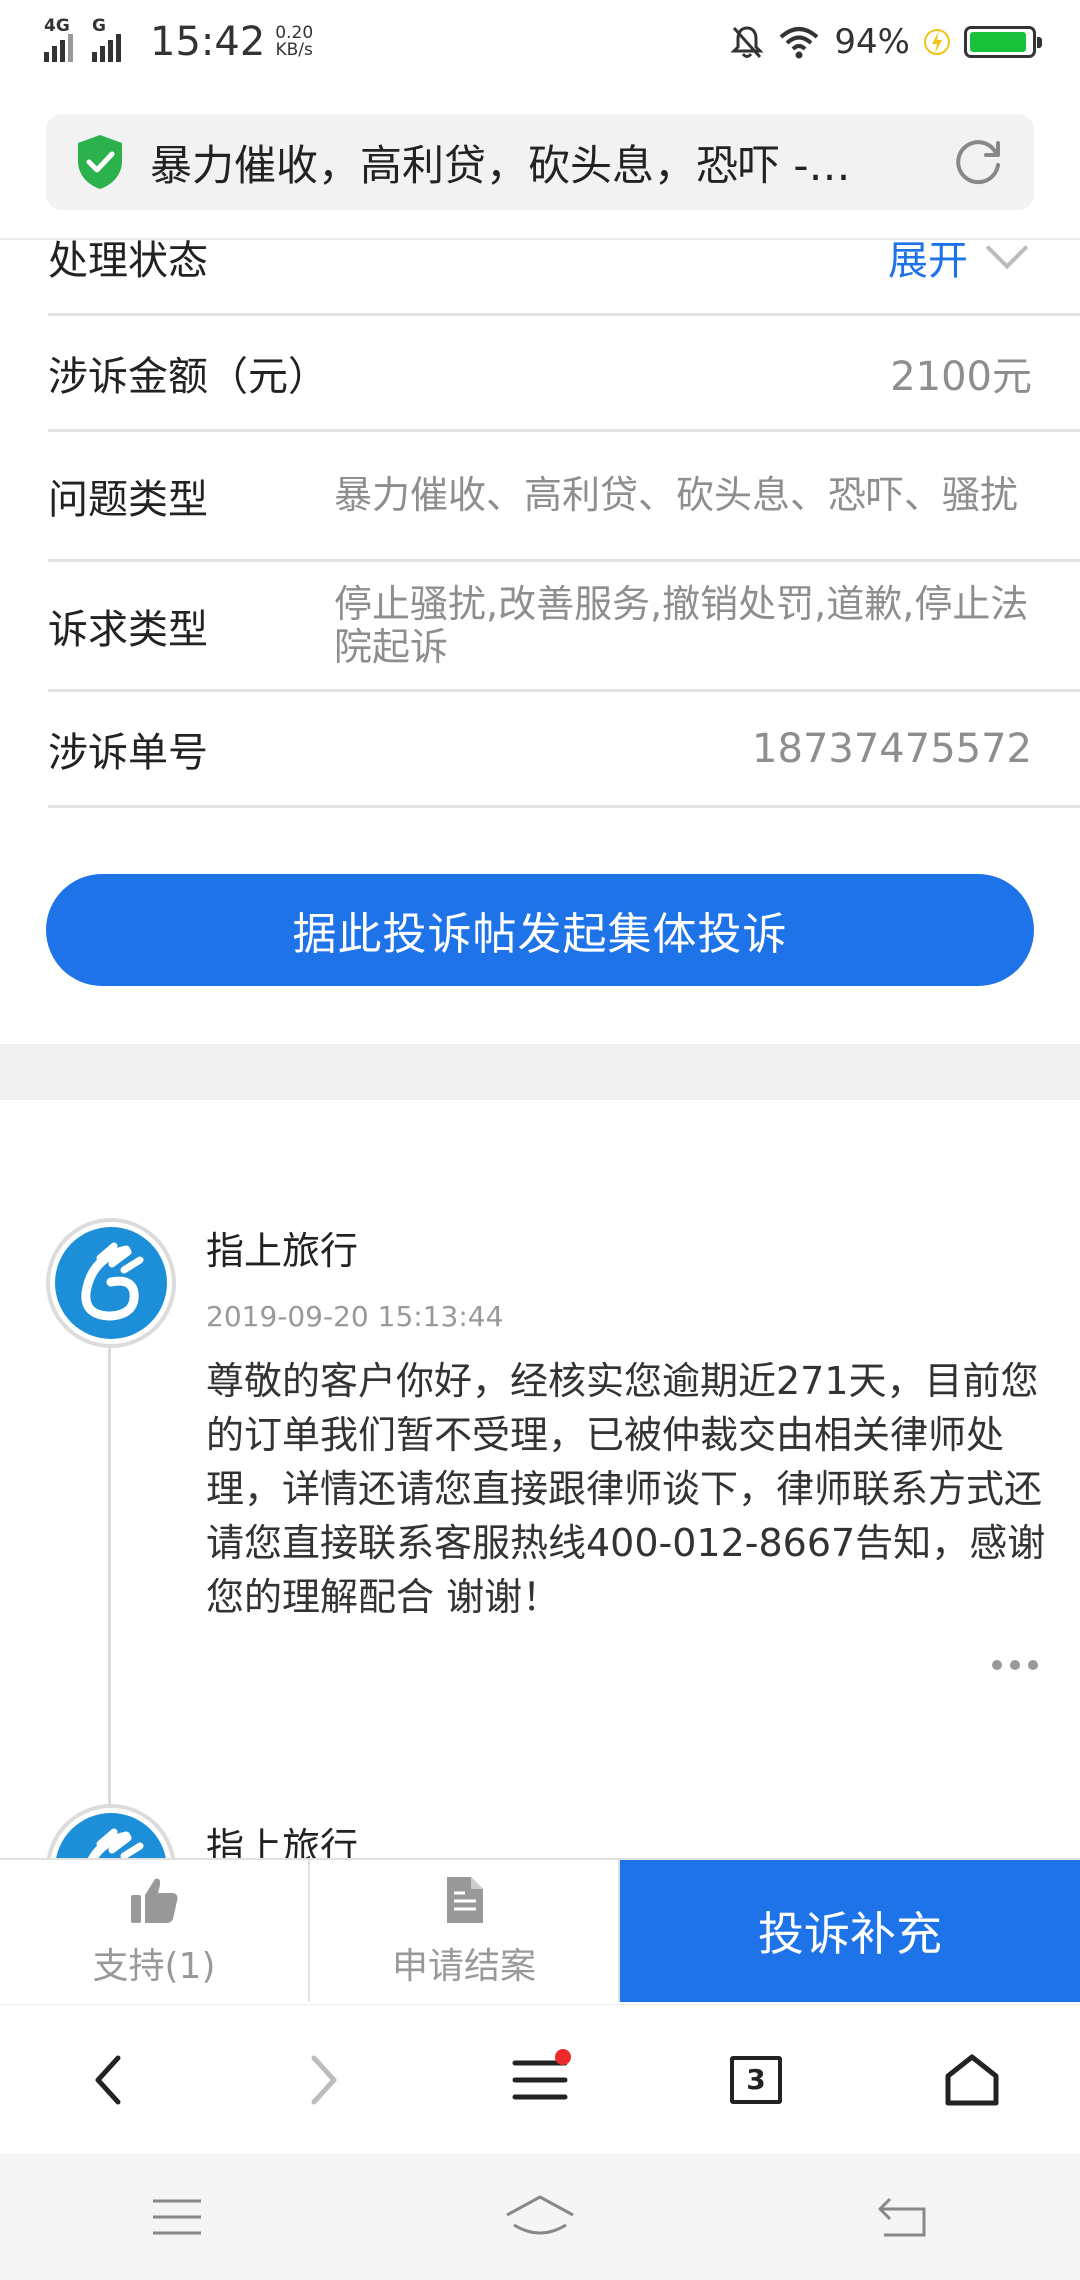  I want to click on home-button, so click(972, 2080).